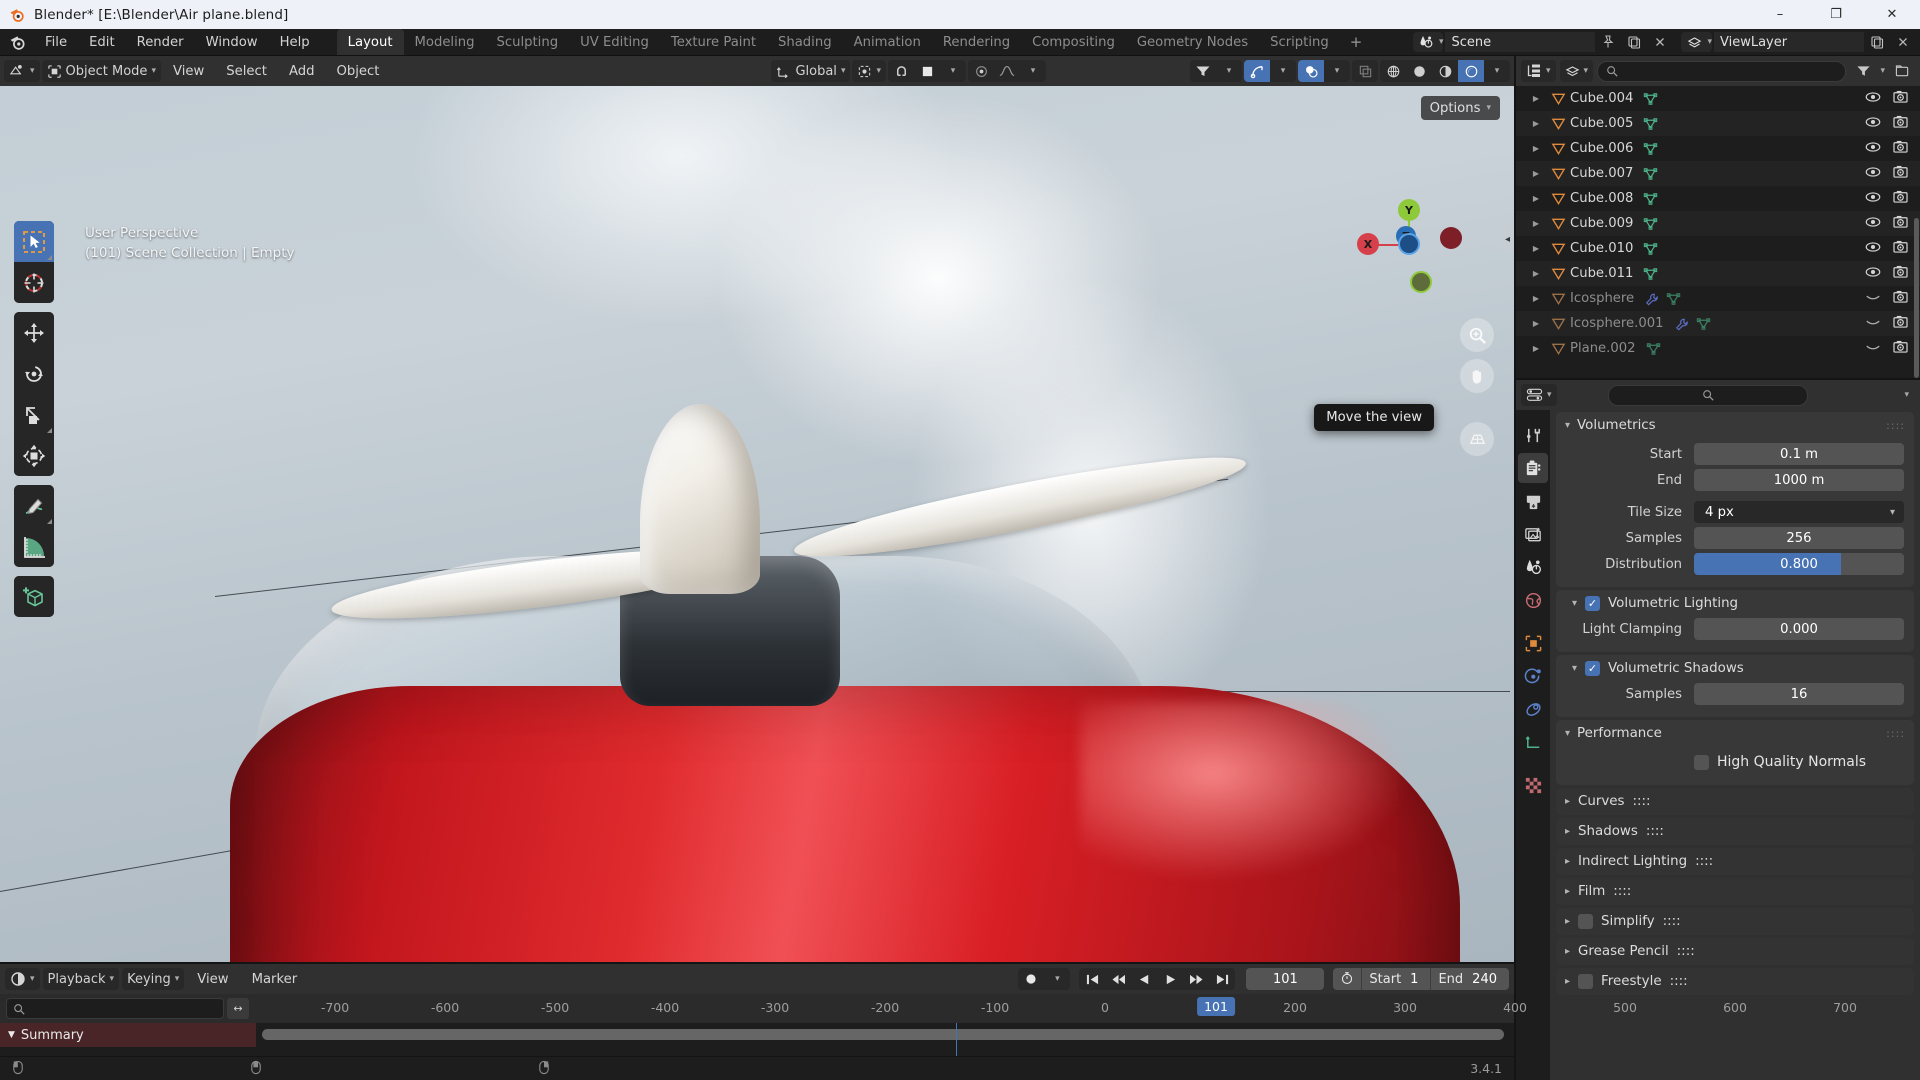  What do you see at coordinates (212, 979) in the screenshot?
I see `timeline-menu-view: View` at bounding box center [212, 979].